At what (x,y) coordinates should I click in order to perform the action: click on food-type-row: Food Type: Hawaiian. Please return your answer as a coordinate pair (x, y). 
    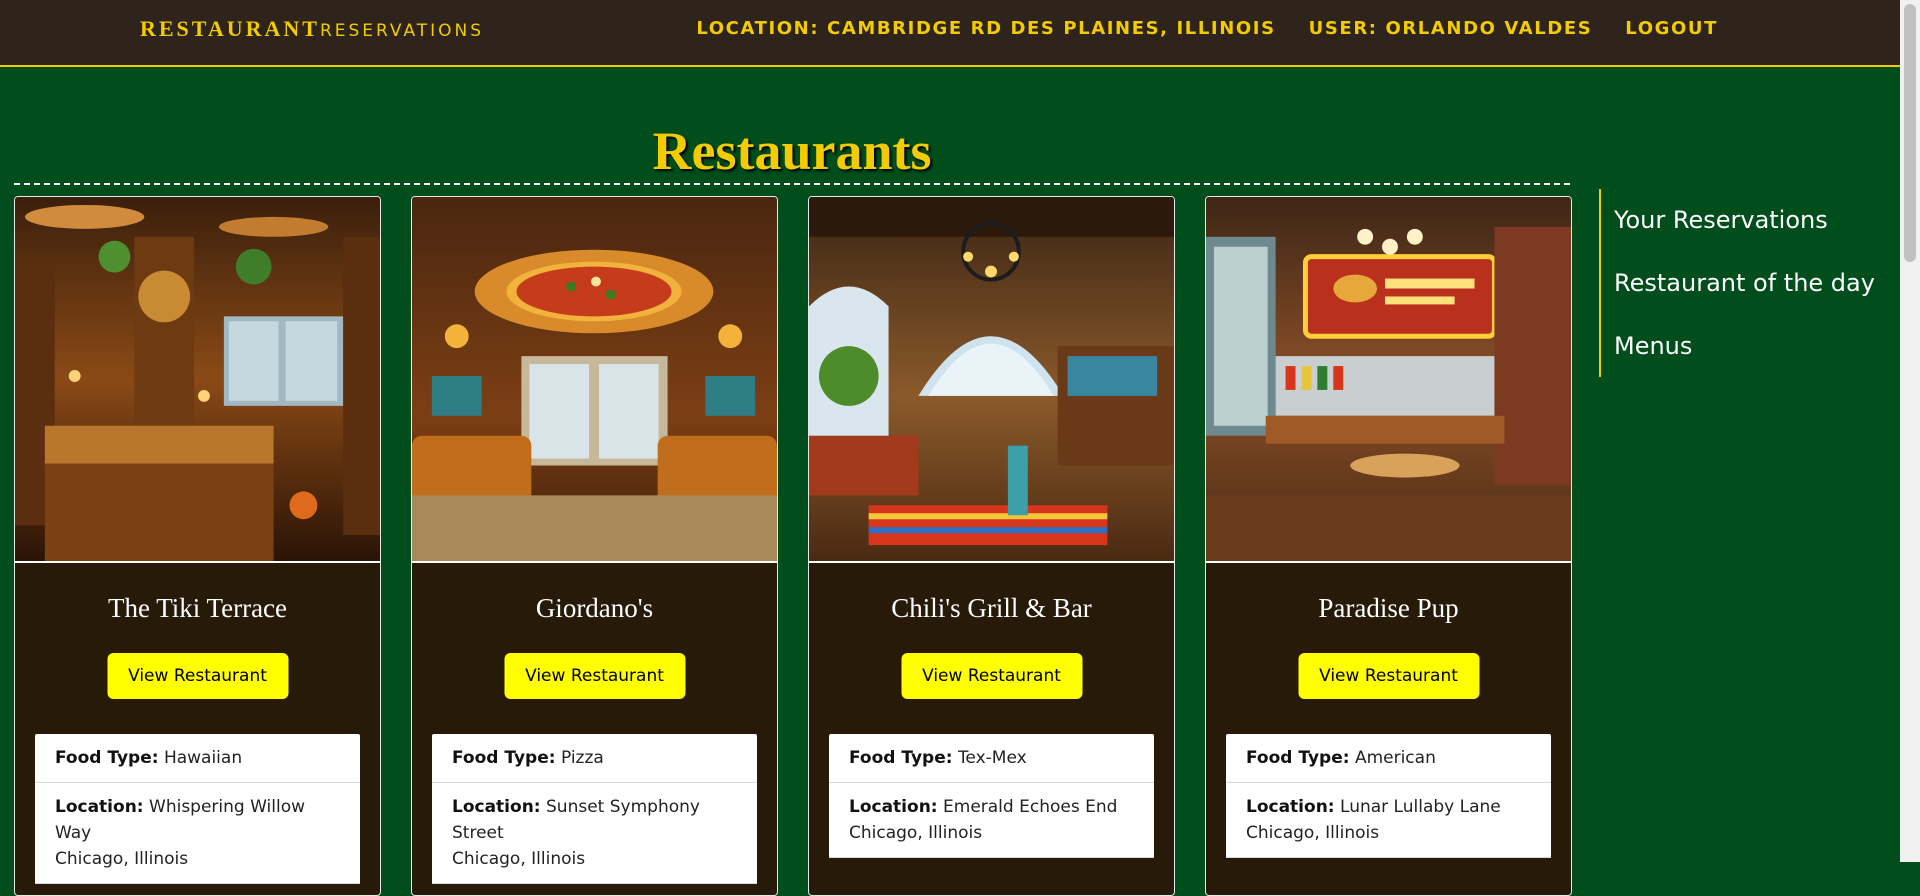
    Looking at the image, I should click on (197, 758).